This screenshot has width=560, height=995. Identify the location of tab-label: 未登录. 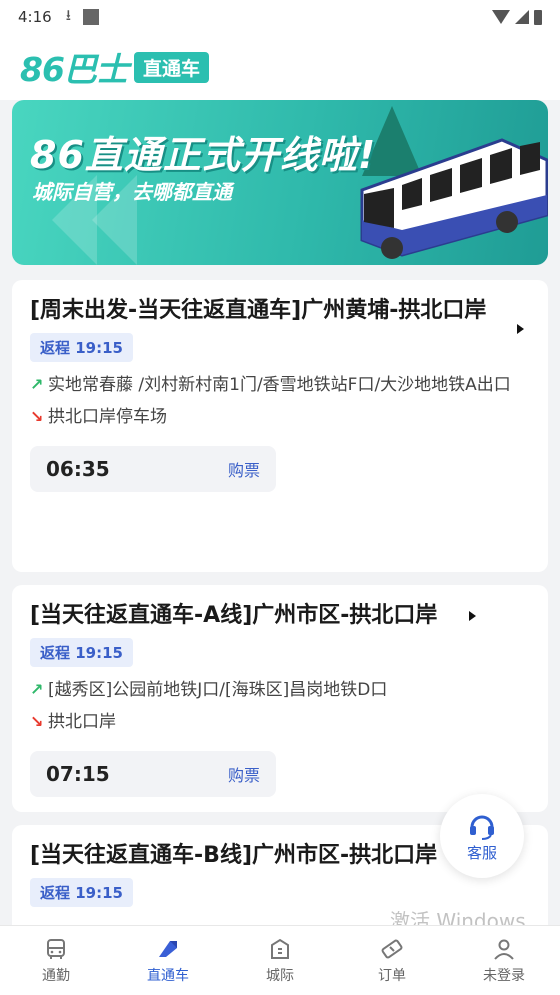
(504, 975).